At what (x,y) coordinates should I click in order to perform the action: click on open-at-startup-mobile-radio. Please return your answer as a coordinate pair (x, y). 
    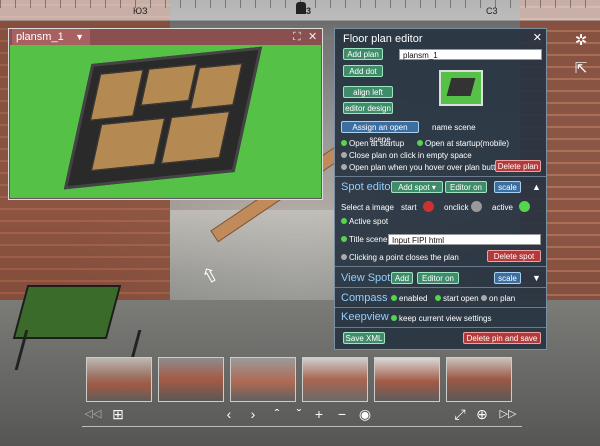
    Looking at the image, I should click on (420, 143).